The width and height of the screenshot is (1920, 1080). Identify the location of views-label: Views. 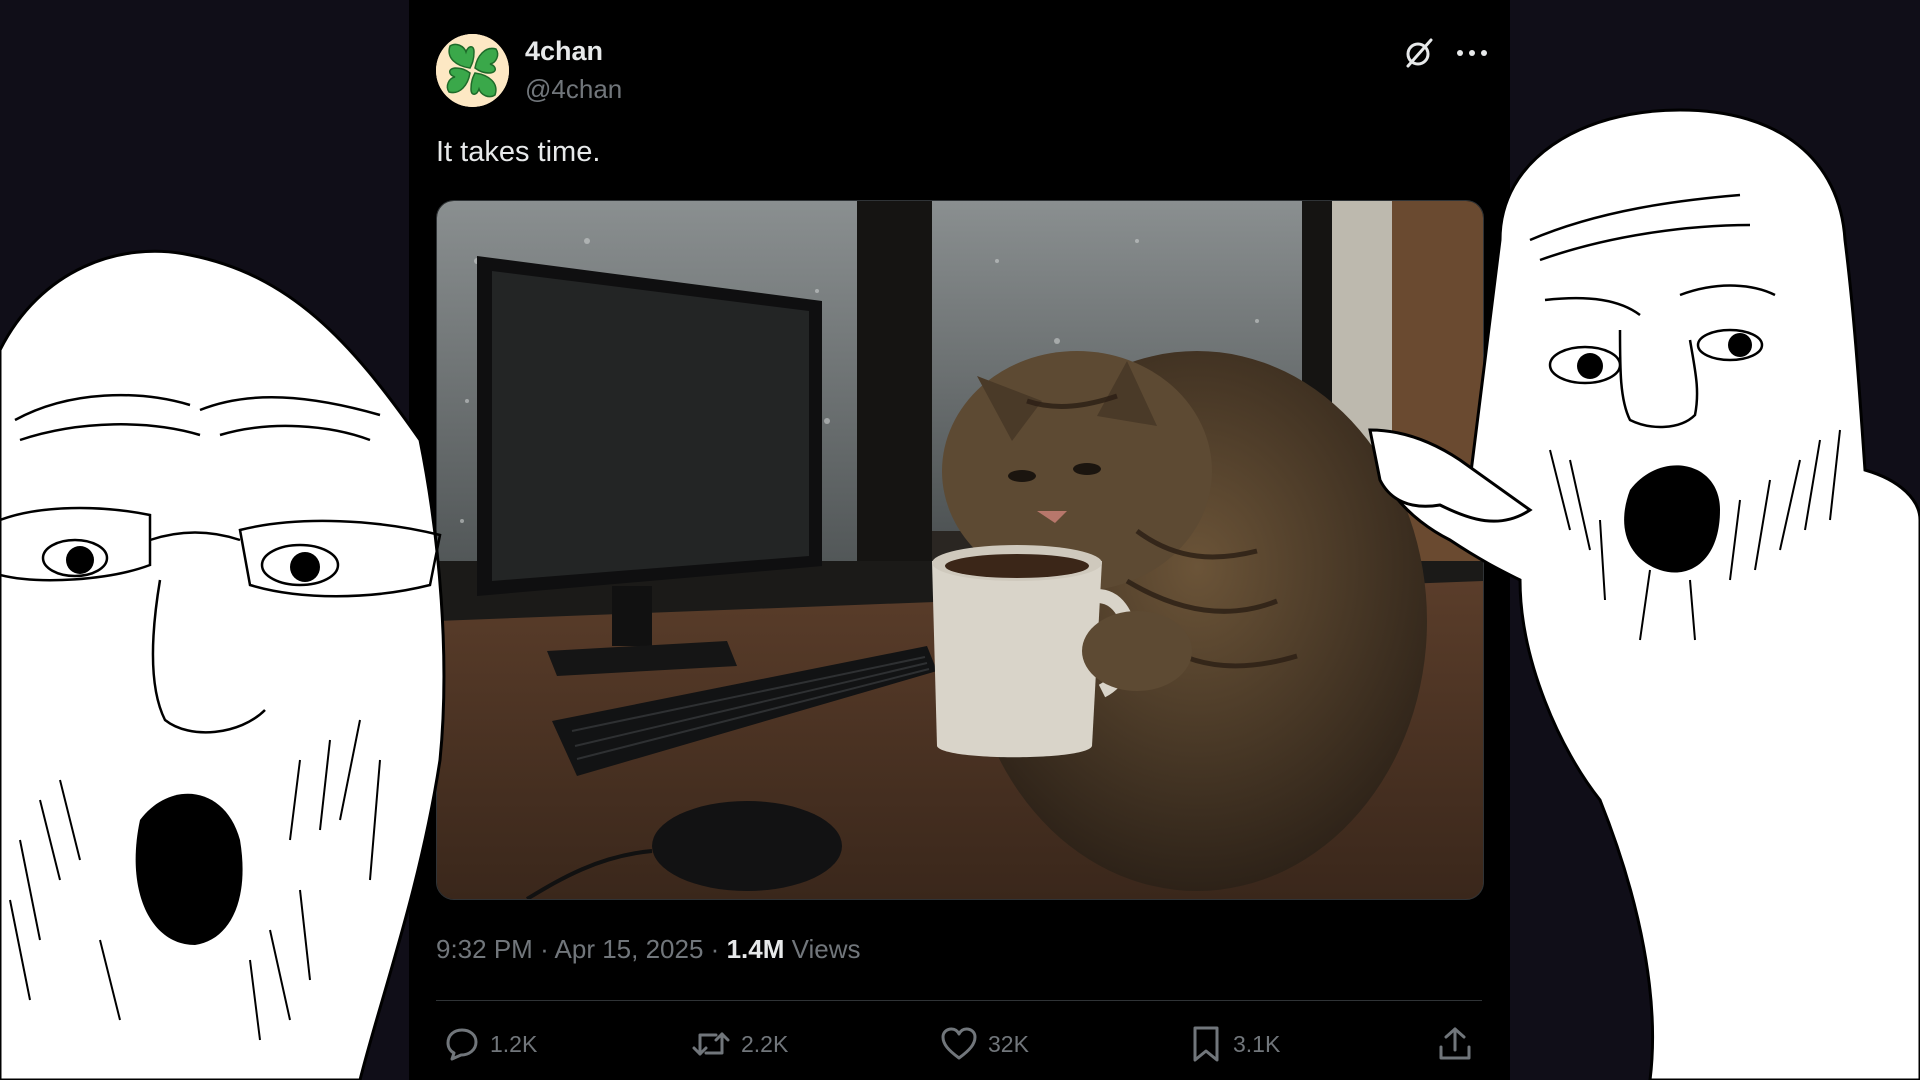
(826, 949).